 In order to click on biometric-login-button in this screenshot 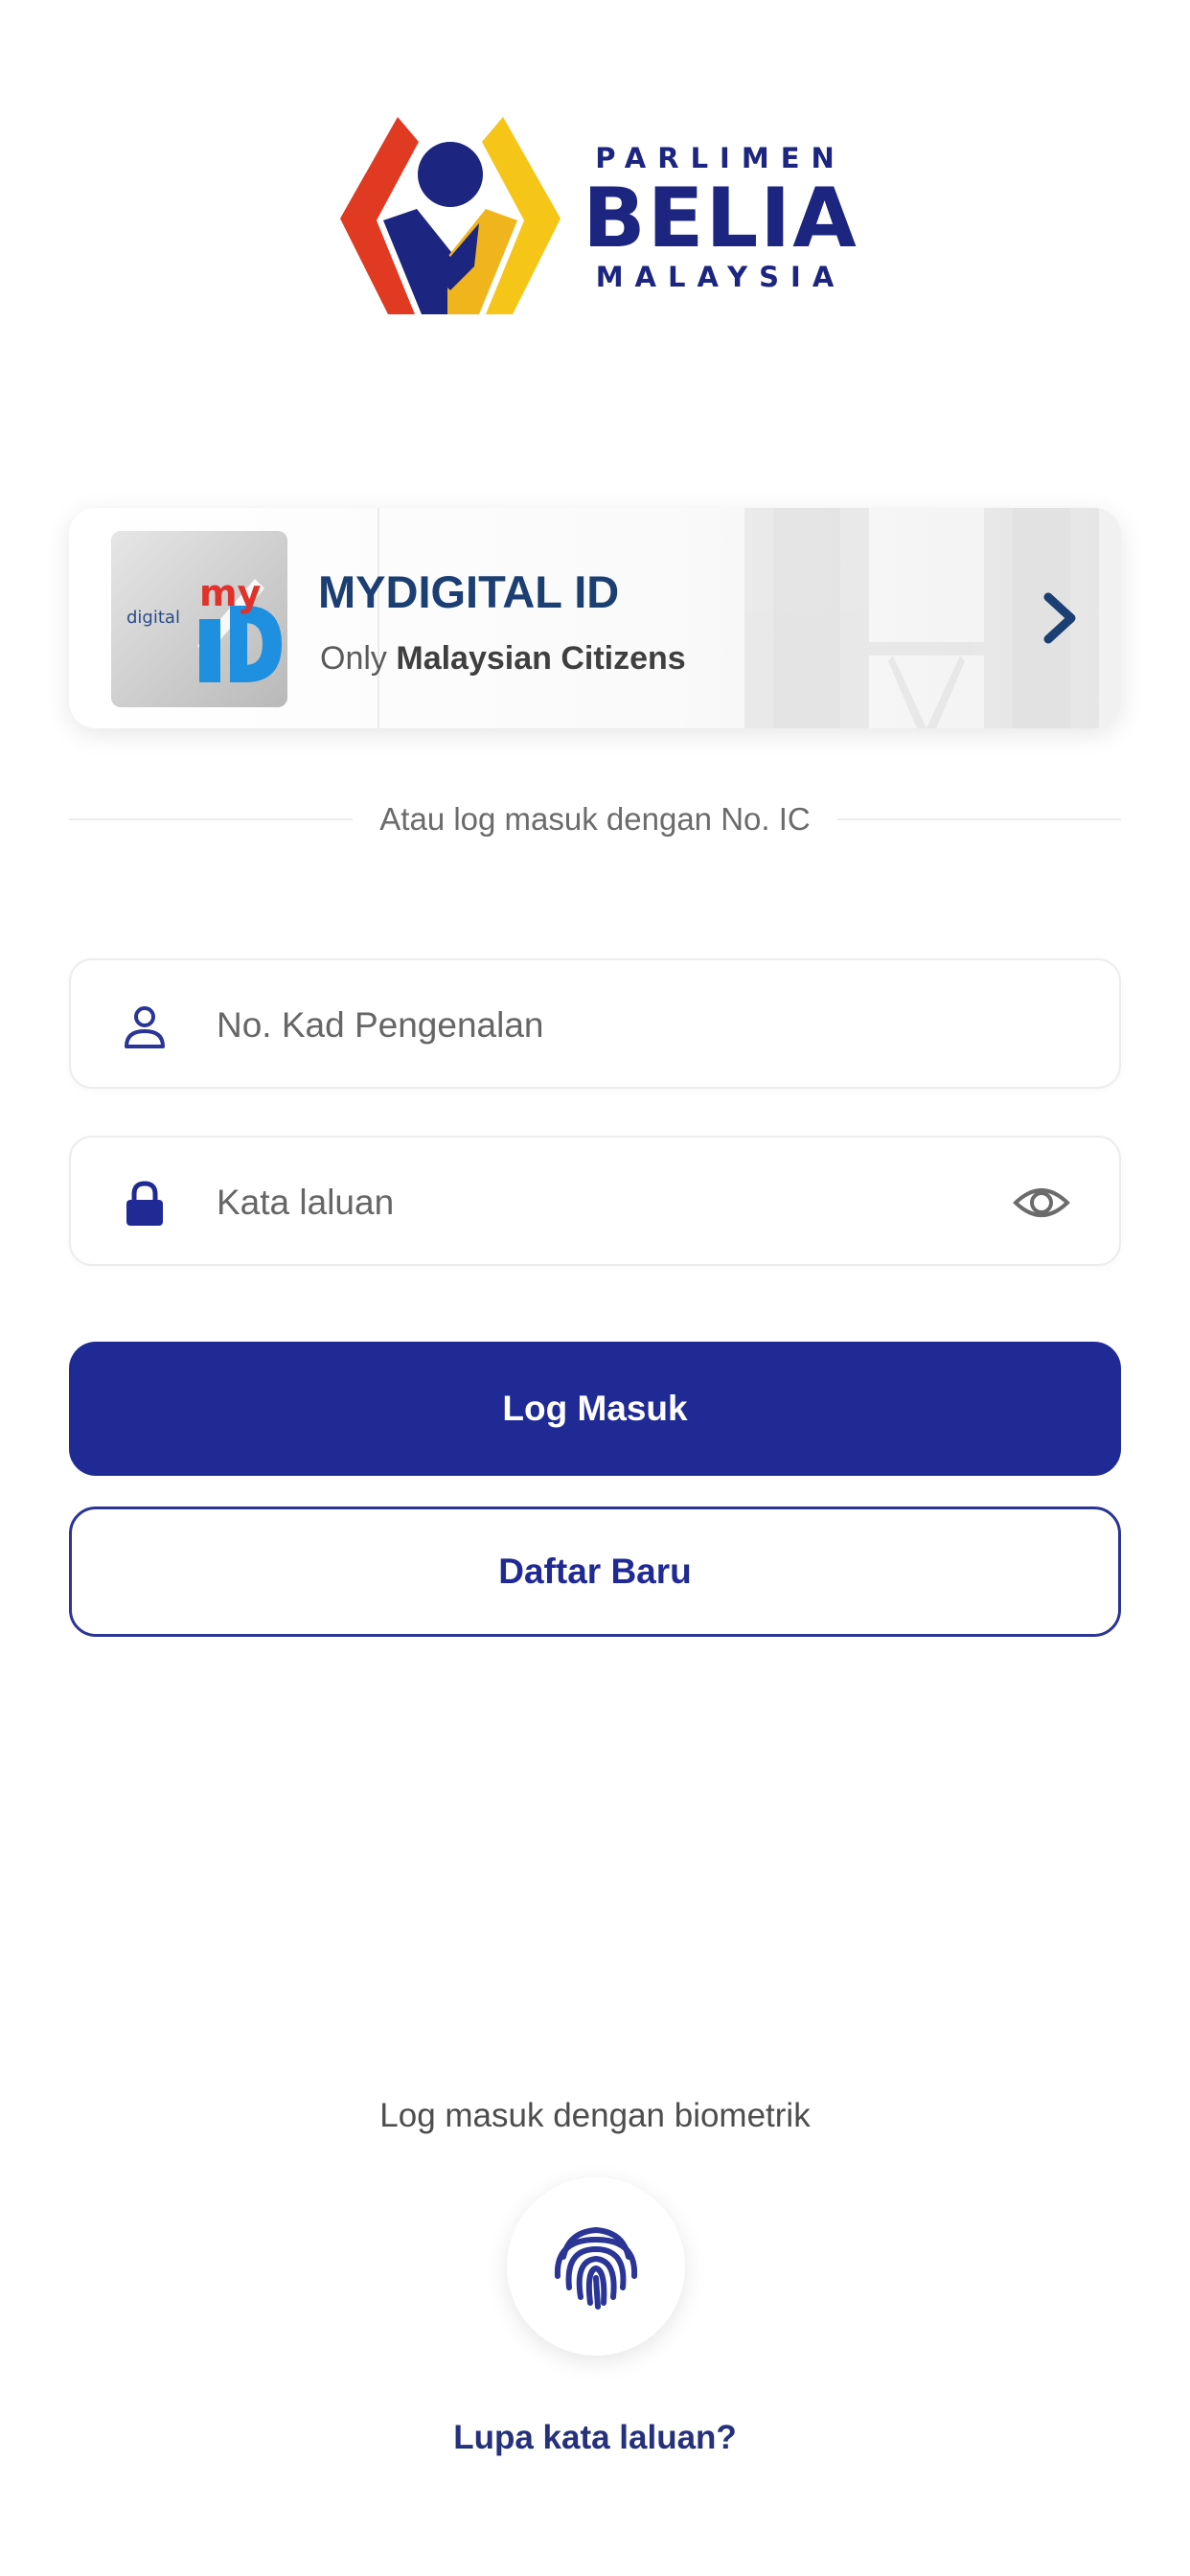, I will do `click(596, 2266)`.